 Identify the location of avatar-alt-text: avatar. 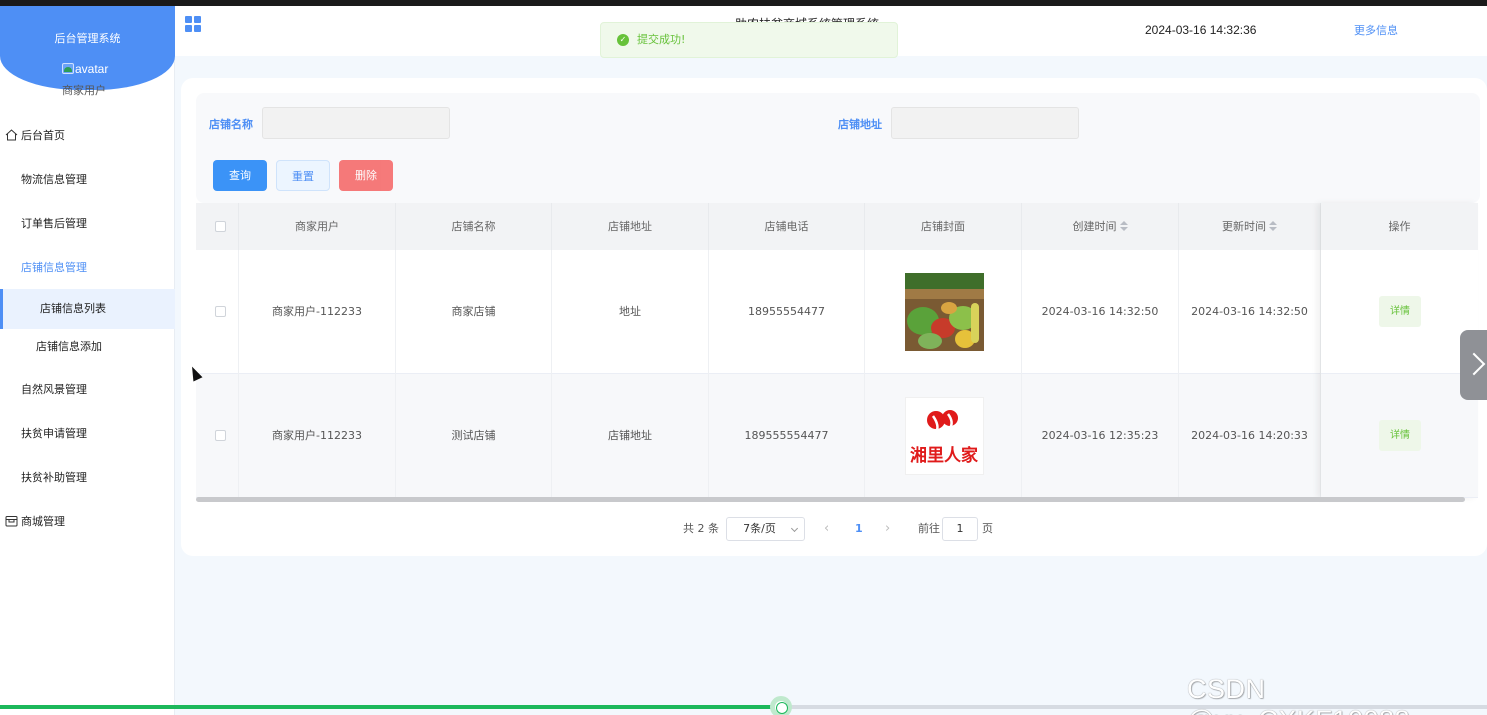
(92, 69).